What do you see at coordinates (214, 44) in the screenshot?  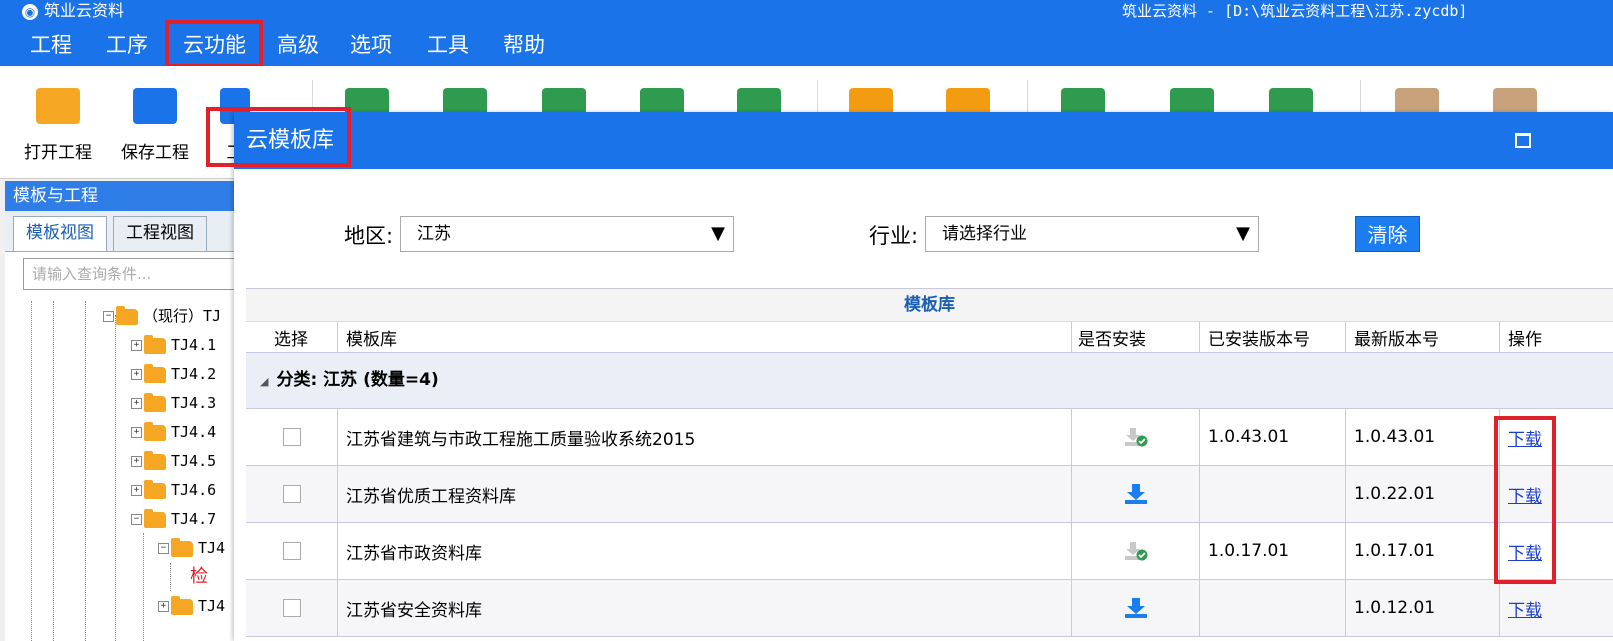 I see `highlight-cloud-menu` at bounding box center [214, 44].